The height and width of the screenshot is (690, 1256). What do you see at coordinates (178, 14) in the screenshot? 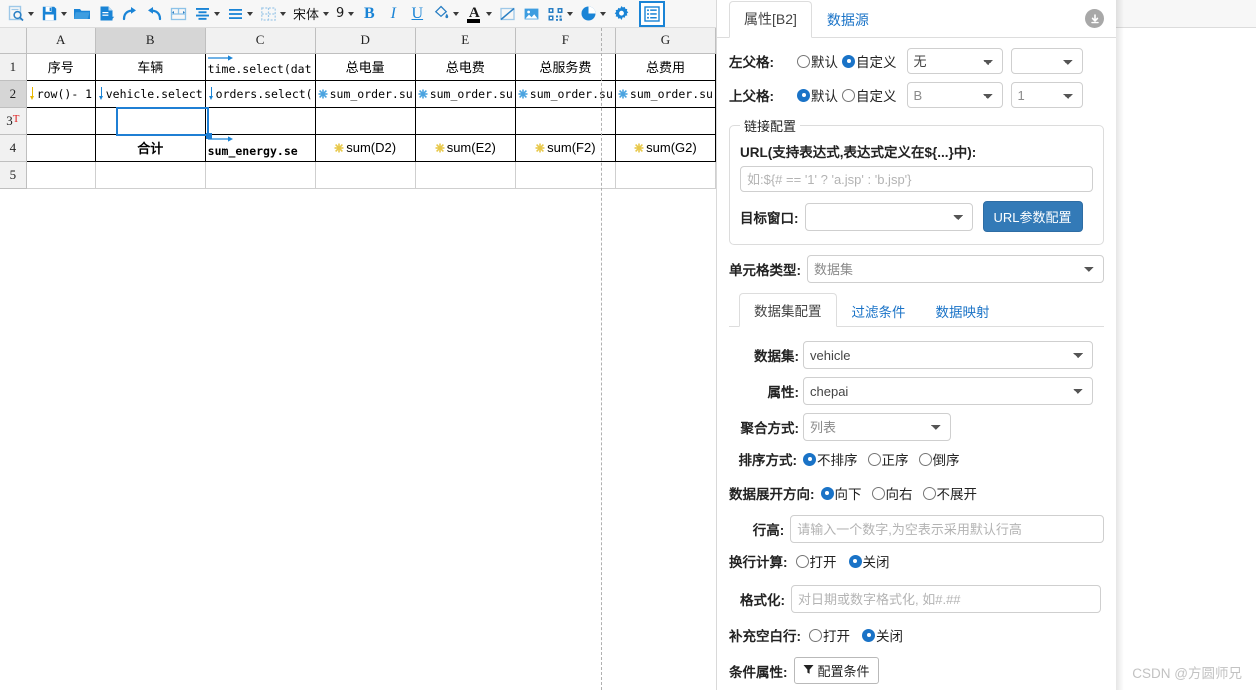
I see `merge-cells-button` at bounding box center [178, 14].